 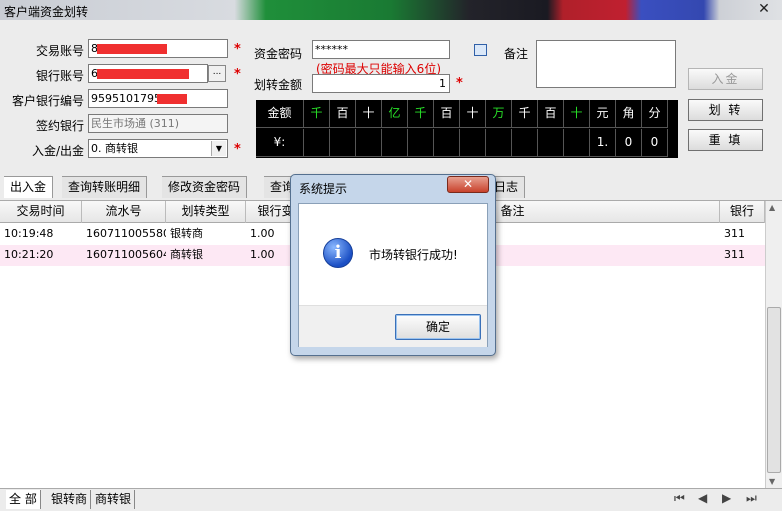 I want to click on direction-label: 入金/出金, so click(x=57, y=151).